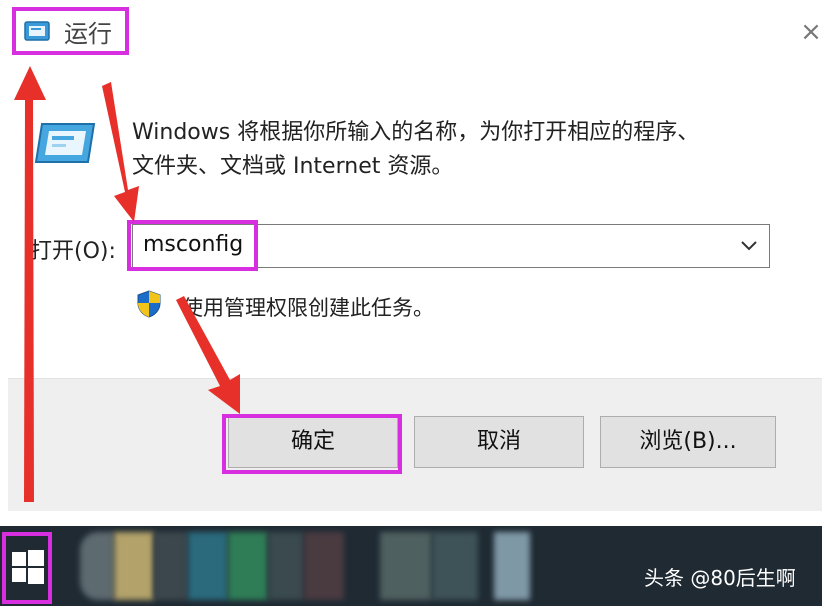 This screenshot has height=606, width=822. Describe the element at coordinates (30, 284) in the screenshot. I see `arrow-start-to-title` at that location.